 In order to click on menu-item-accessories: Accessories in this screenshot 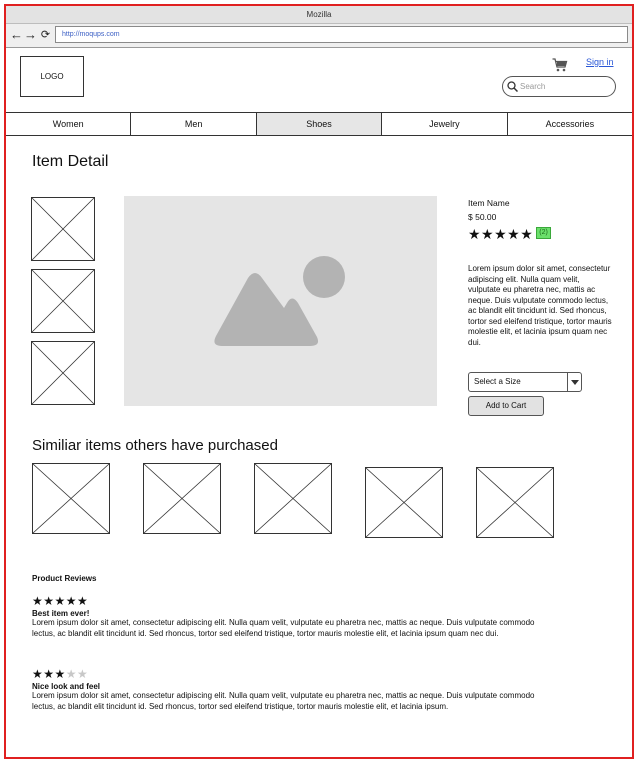, I will do `click(570, 124)`.